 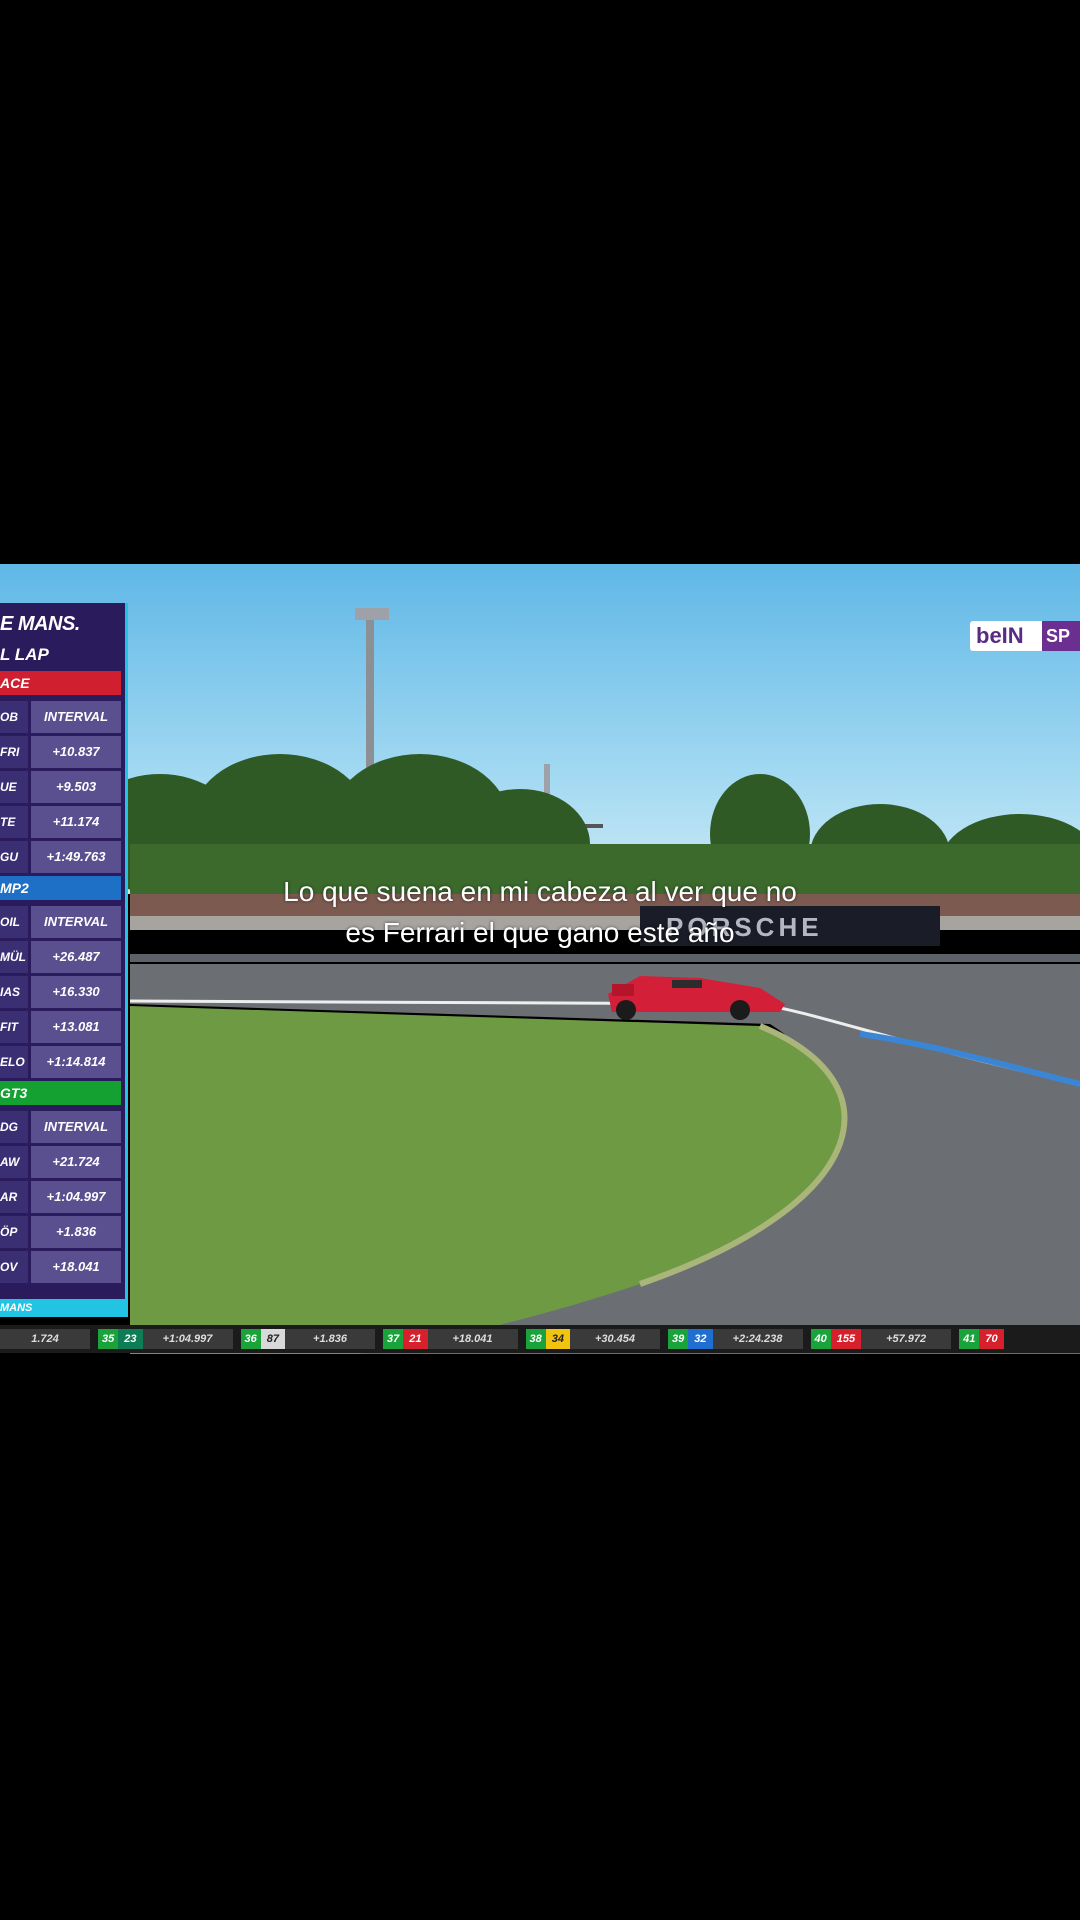 What do you see at coordinates (14, 857) in the screenshot?
I see `driver-code: GU` at bounding box center [14, 857].